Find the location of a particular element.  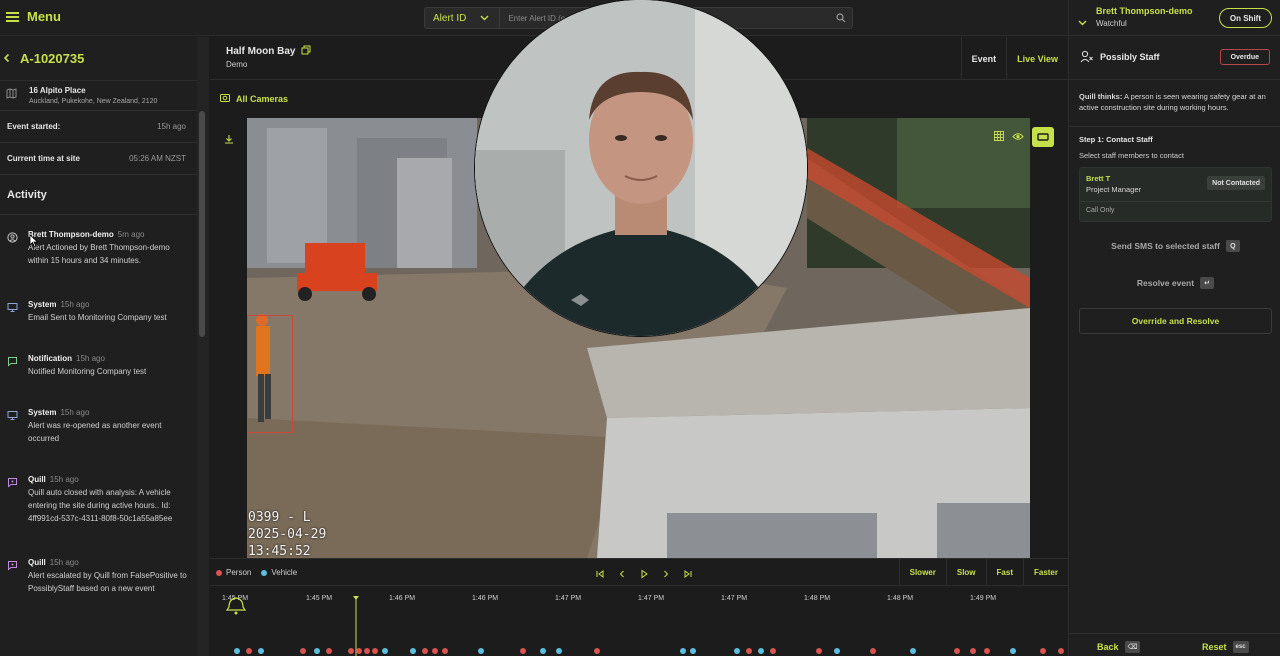

resolve-event-button: Resolve event ↵ is located at coordinates (1175, 283).